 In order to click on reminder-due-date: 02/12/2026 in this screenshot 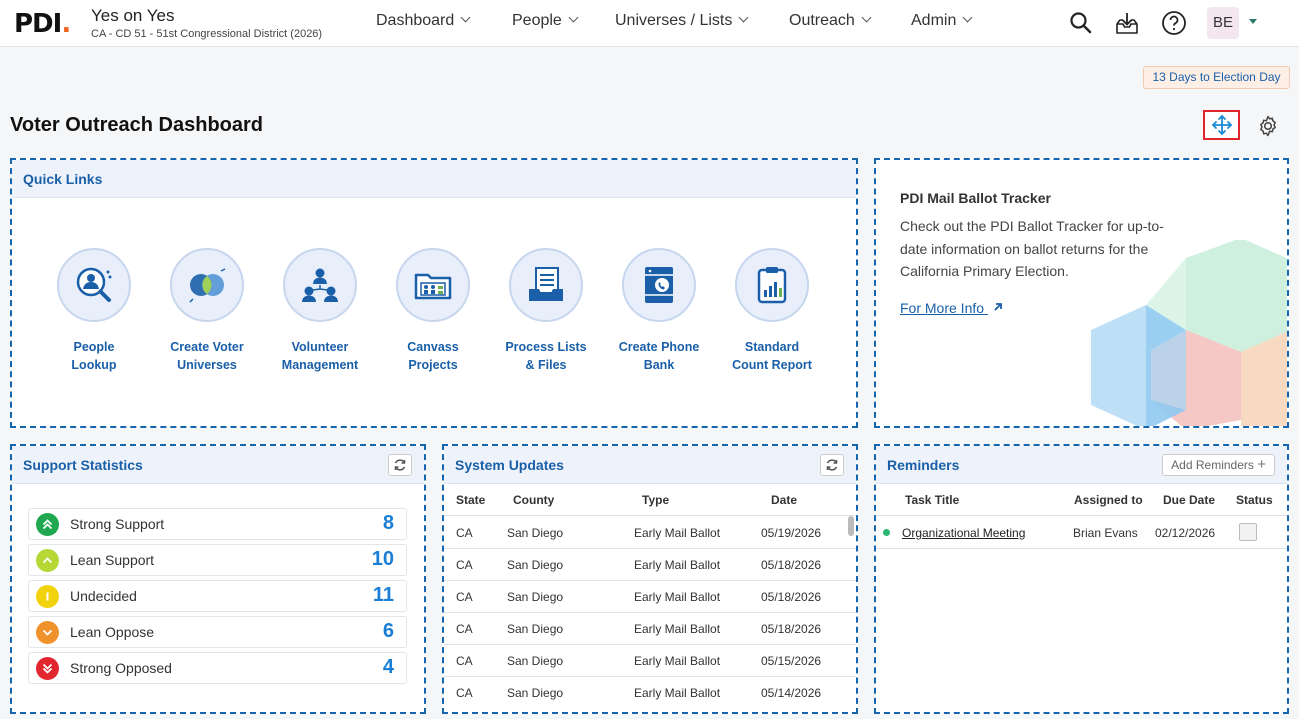, I will do `click(1185, 533)`.